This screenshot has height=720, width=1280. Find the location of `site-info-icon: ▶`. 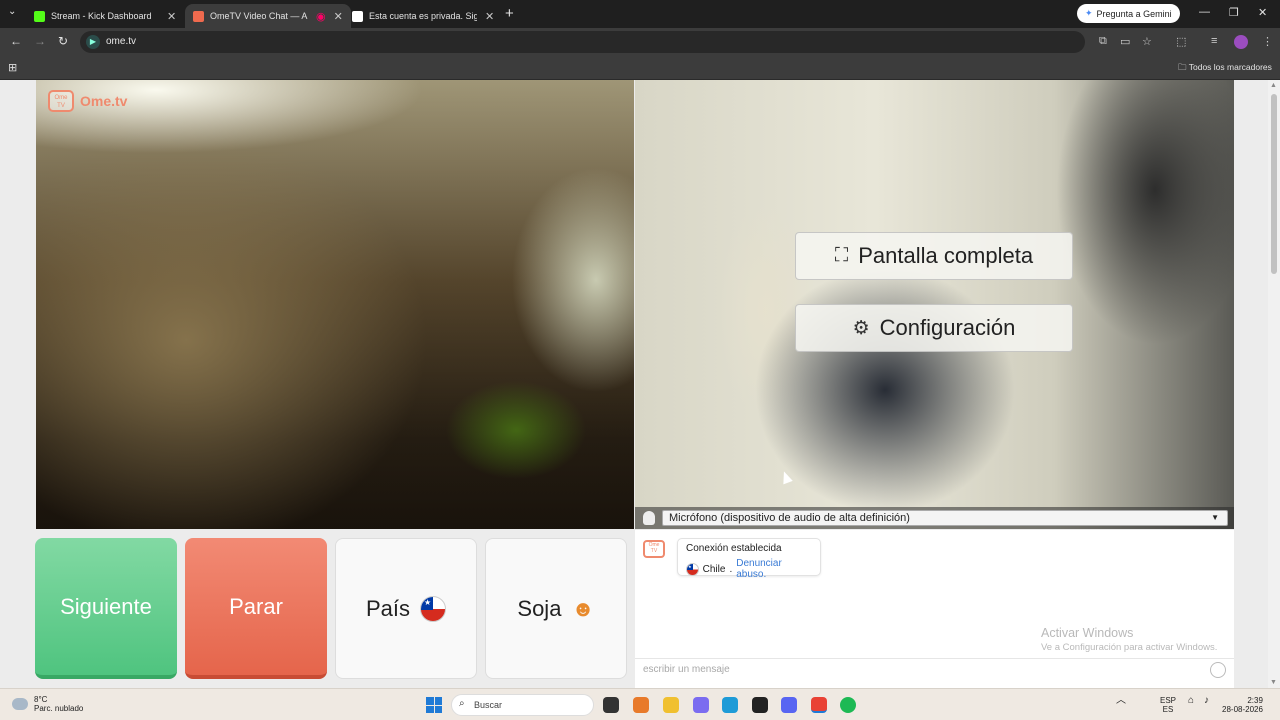

site-info-icon: ▶ is located at coordinates (93, 42).